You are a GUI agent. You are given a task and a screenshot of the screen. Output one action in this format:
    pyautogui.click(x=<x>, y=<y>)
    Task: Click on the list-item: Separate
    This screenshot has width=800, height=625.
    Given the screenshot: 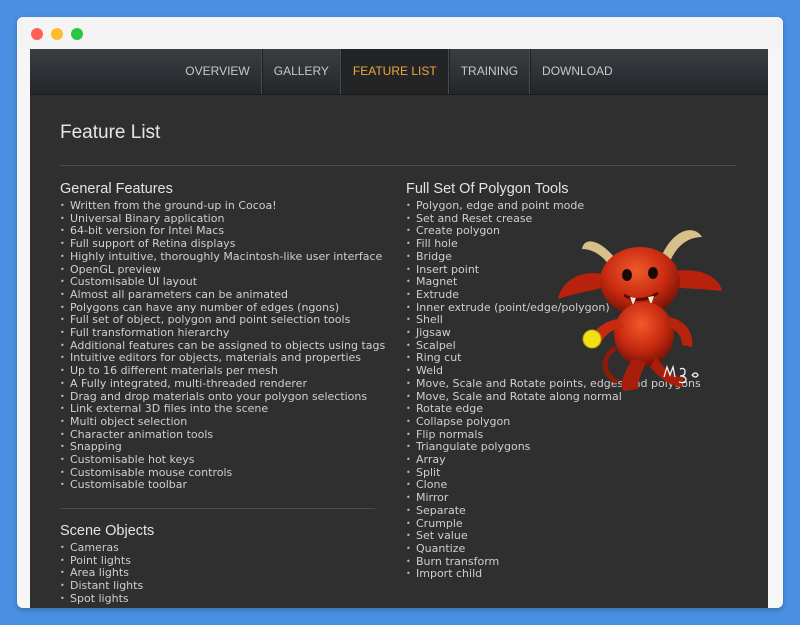 What is the action you would take?
    pyautogui.click(x=571, y=511)
    